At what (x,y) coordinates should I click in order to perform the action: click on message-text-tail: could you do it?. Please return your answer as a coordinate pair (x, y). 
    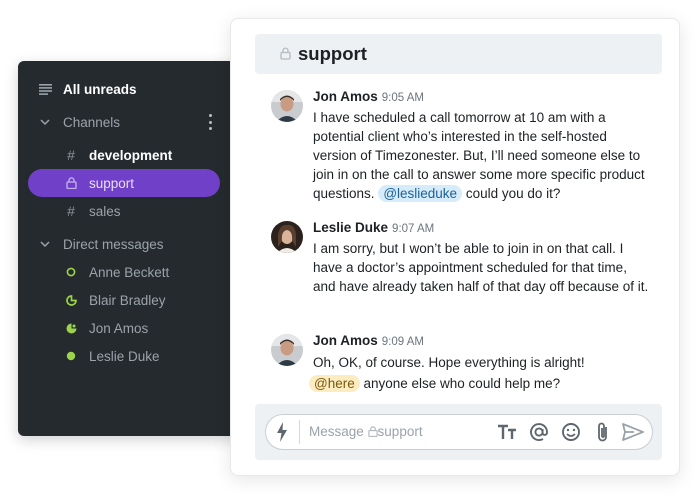
    Looking at the image, I should click on (511, 193).